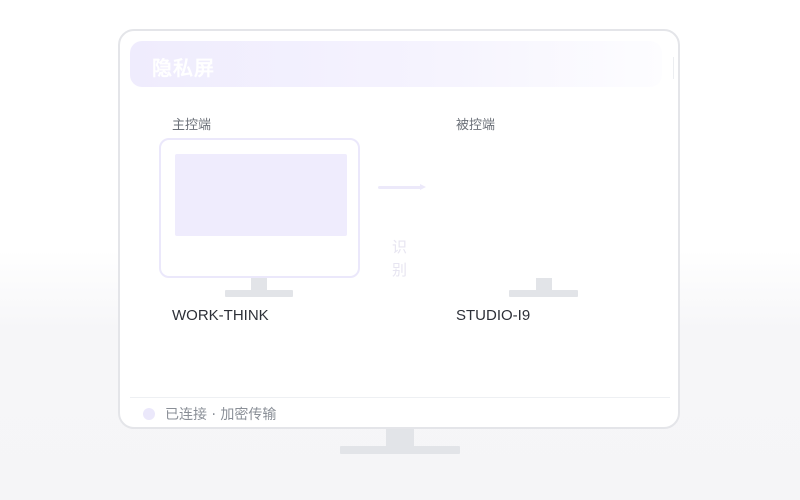  Describe the element at coordinates (149, 414) in the screenshot. I see `status-indicator-dot` at that location.